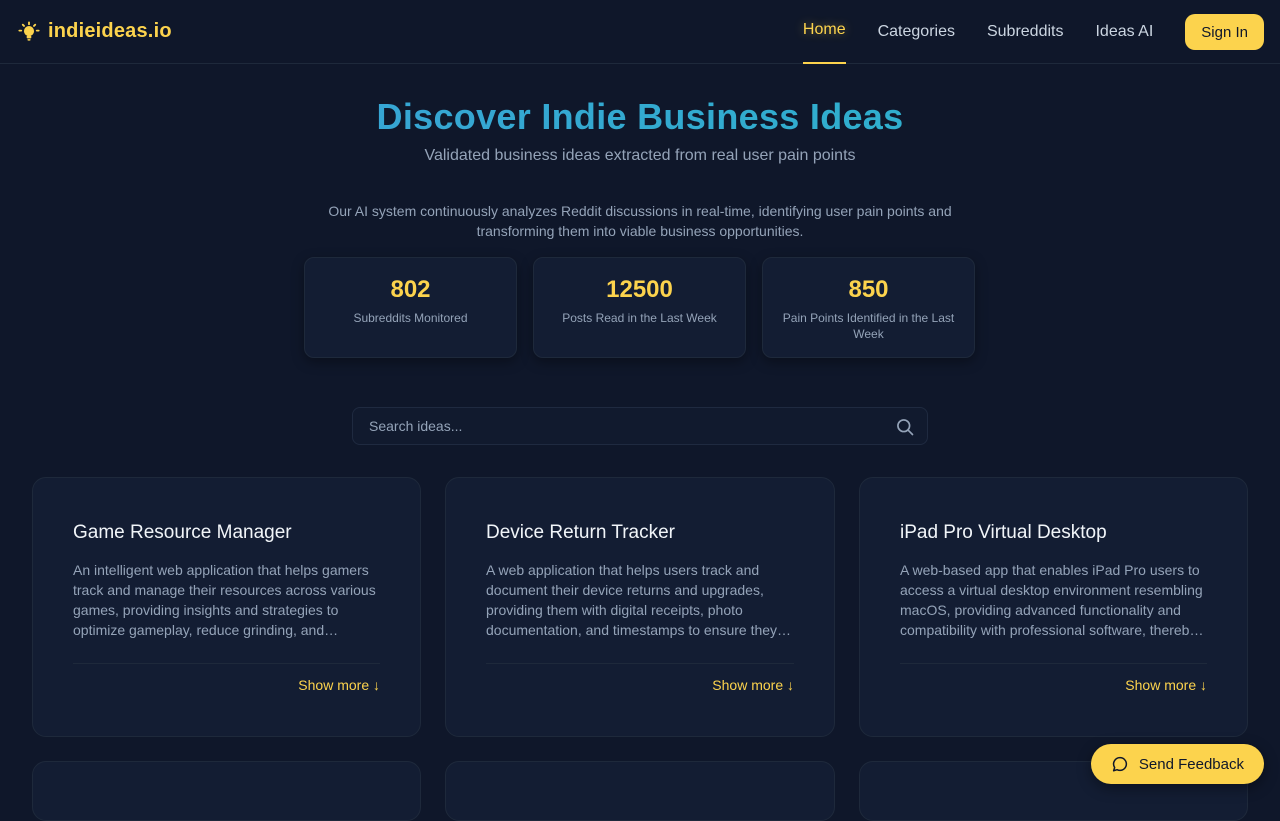  I want to click on nav-item-label: Ideas AI, so click(1124, 32).